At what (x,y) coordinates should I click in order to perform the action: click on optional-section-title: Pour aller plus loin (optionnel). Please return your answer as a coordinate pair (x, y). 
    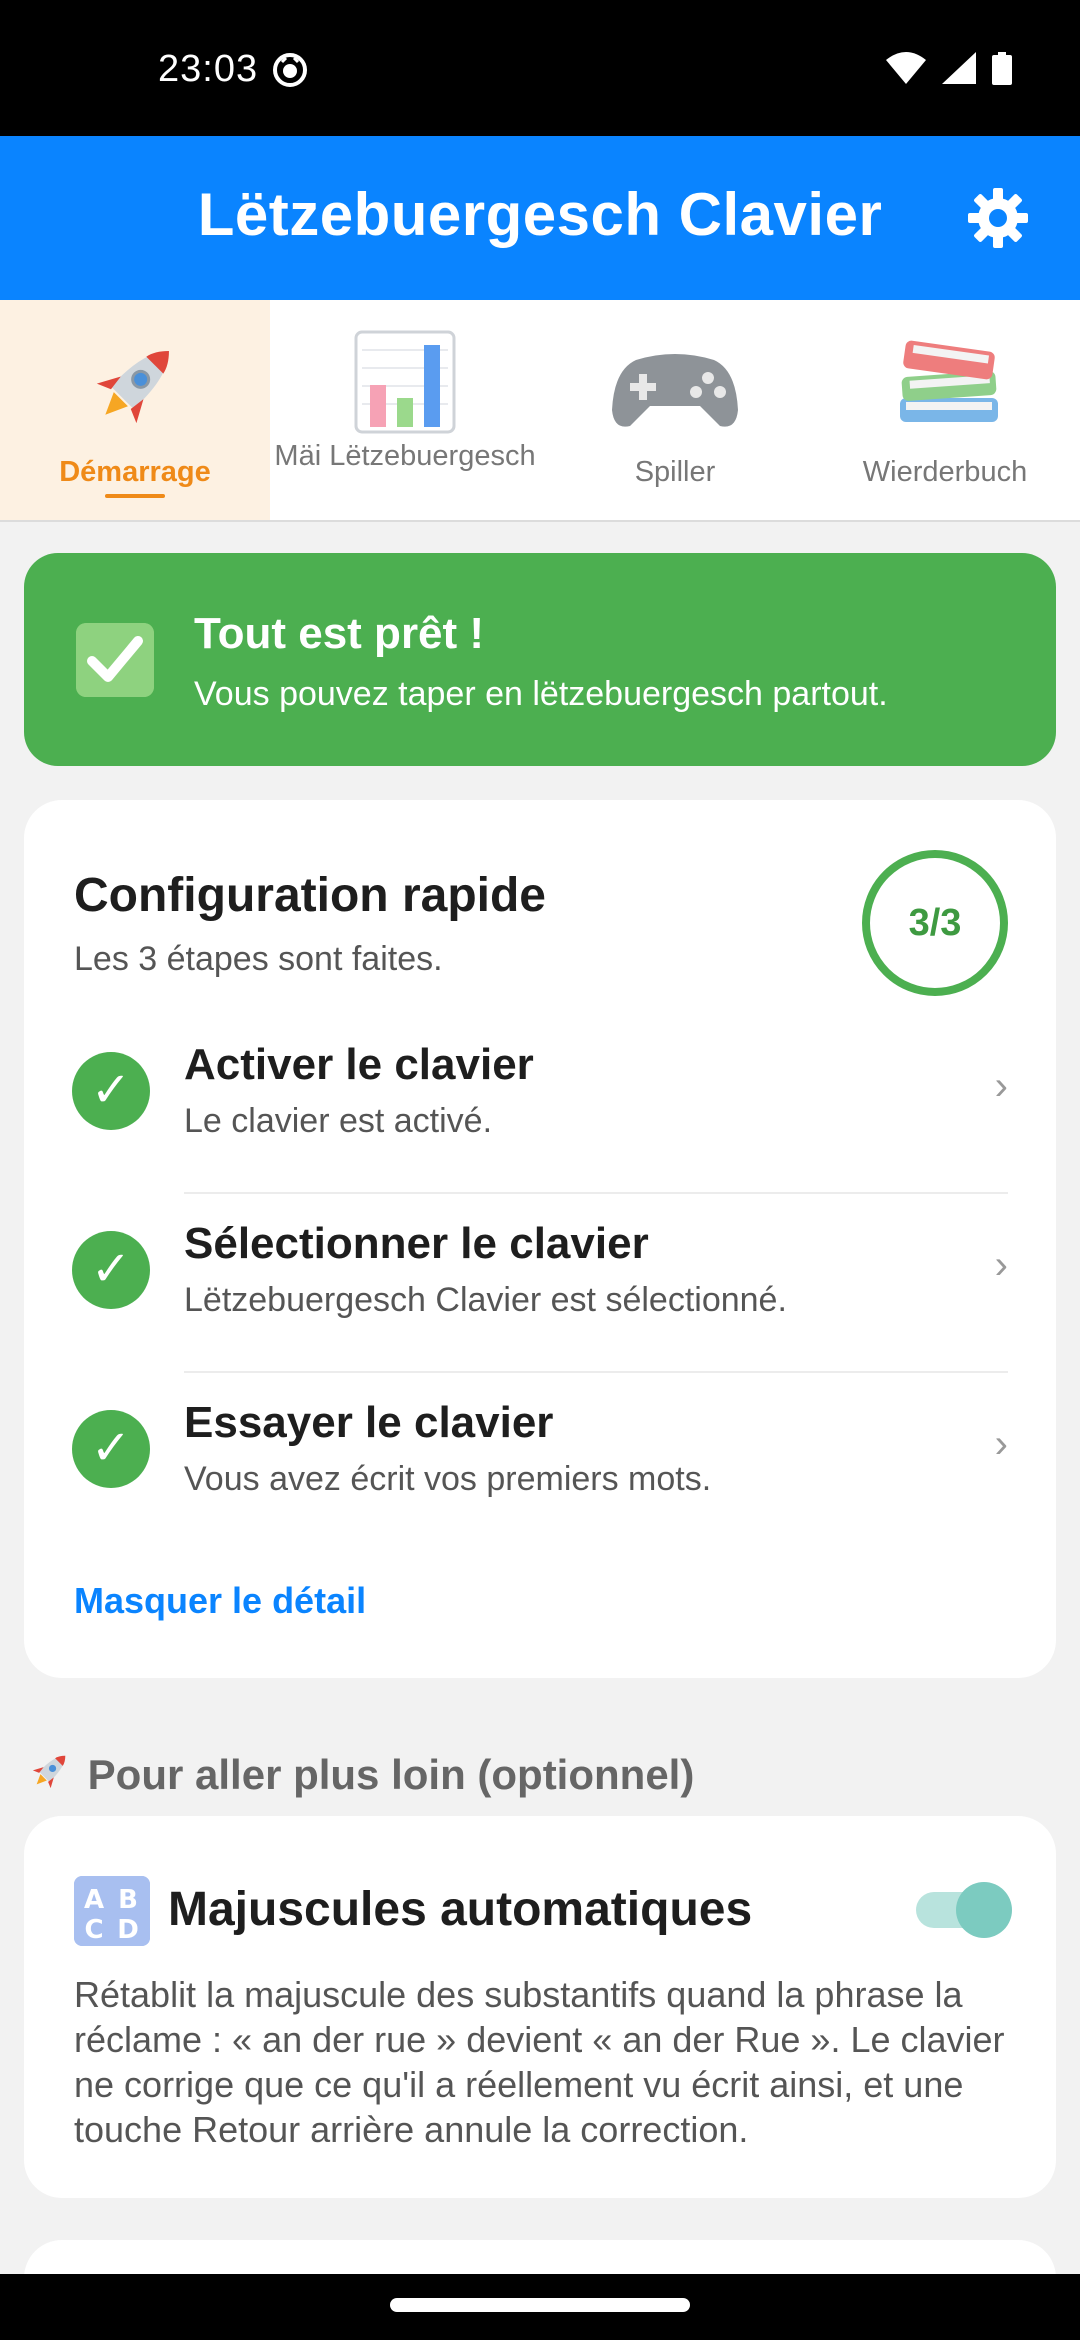
    Looking at the image, I should click on (359, 1772).